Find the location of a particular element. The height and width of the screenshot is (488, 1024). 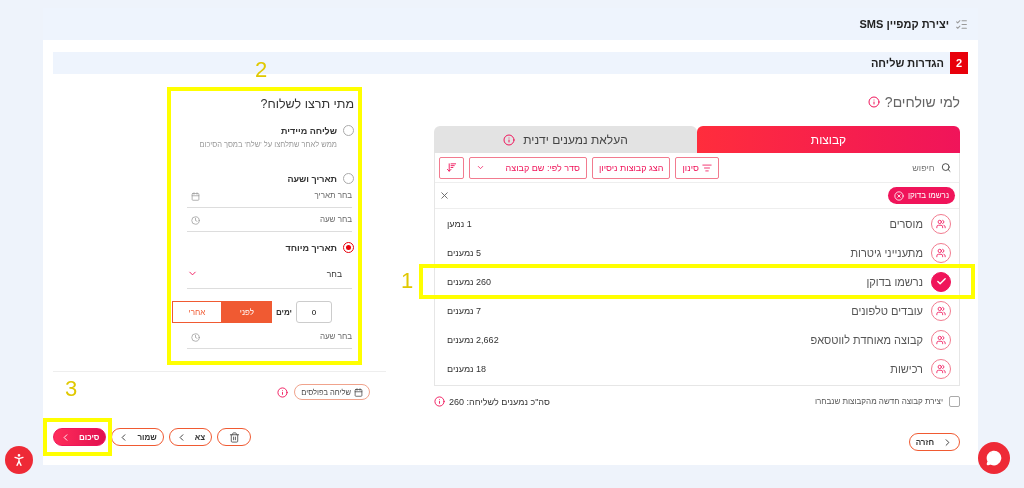

group-row: רכישות 18 נמענים is located at coordinates (697, 368).